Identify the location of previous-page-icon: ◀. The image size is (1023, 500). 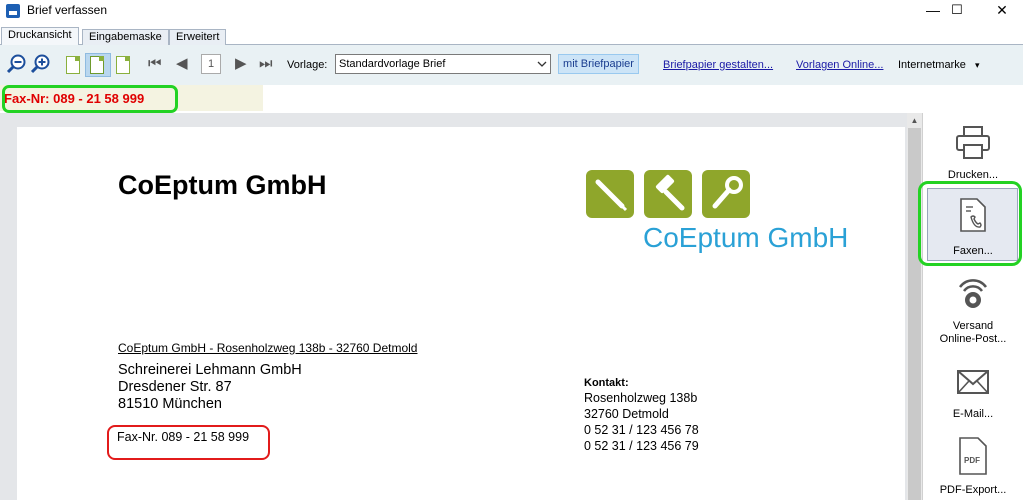
(182, 64).